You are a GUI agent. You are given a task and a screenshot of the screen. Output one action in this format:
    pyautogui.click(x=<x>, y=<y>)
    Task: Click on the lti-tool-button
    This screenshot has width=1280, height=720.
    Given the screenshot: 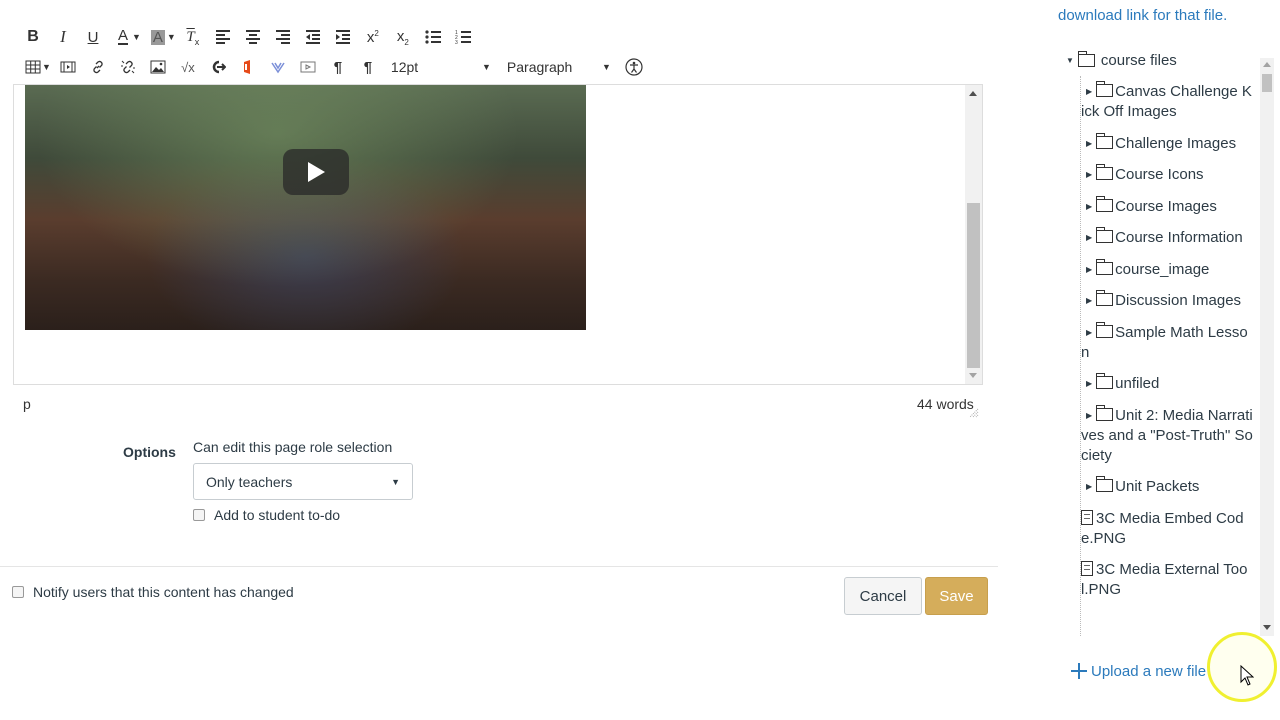 What is the action you would take?
    pyautogui.click(x=278, y=67)
    